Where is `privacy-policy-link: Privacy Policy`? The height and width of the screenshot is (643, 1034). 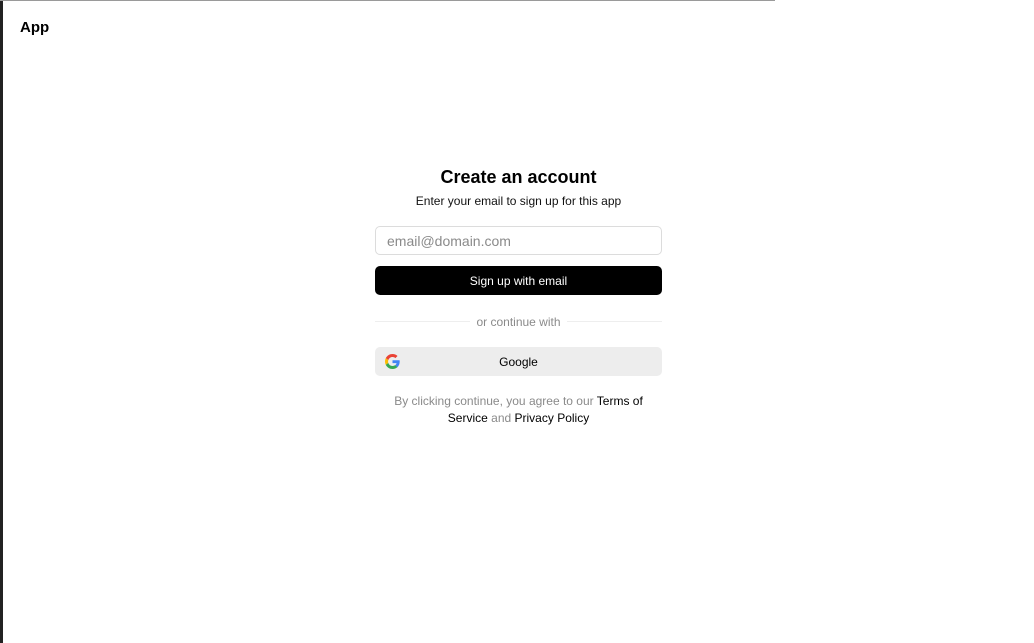
privacy-policy-link: Privacy Policy is located at coordinates (552, 418).